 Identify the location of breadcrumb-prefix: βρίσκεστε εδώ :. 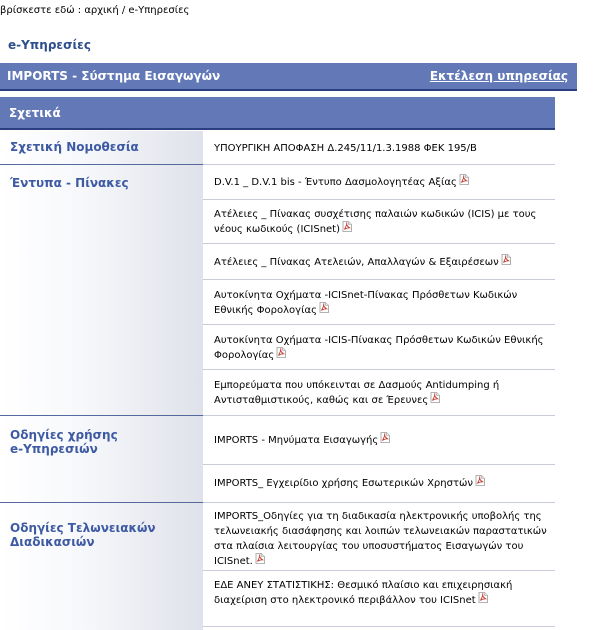
(41, 10).